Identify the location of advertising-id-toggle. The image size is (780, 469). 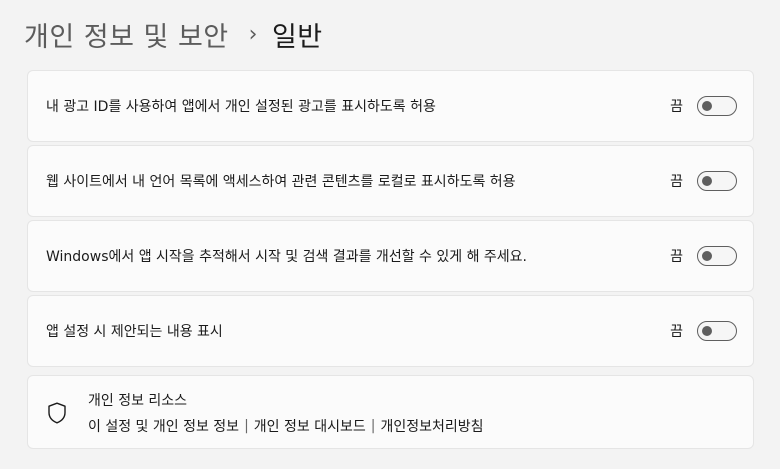
(717, 106).